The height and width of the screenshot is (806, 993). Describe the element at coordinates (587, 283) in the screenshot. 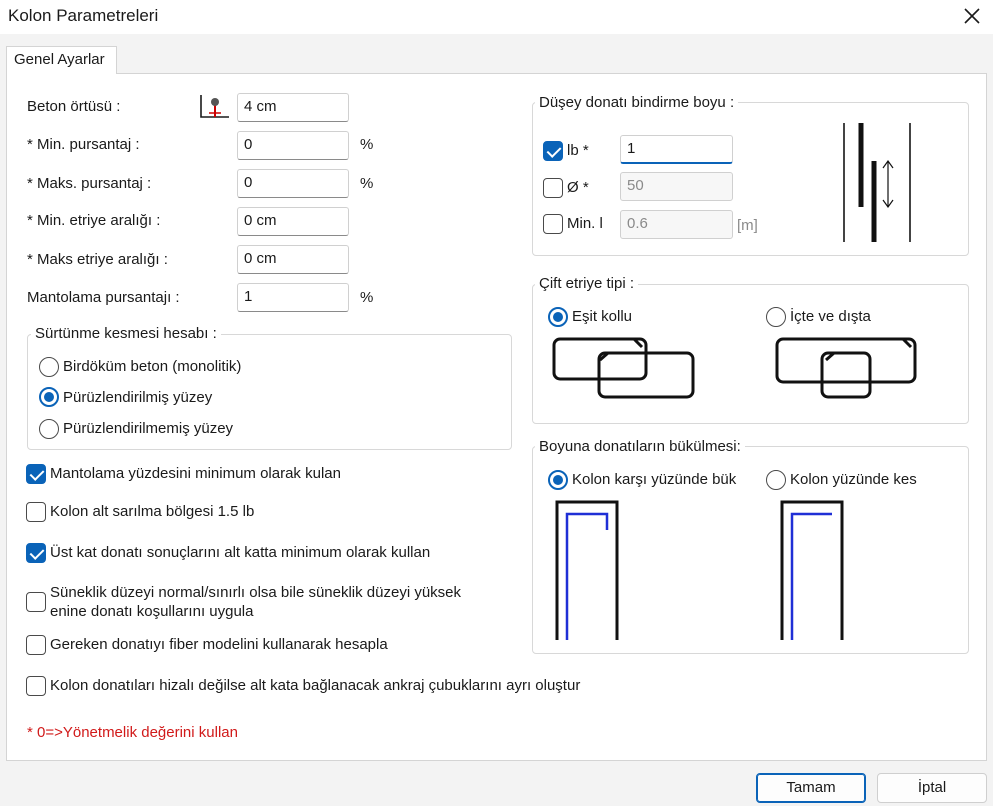

I see `cift-etriye-group-title: Çift etriye tipi :` at that location.